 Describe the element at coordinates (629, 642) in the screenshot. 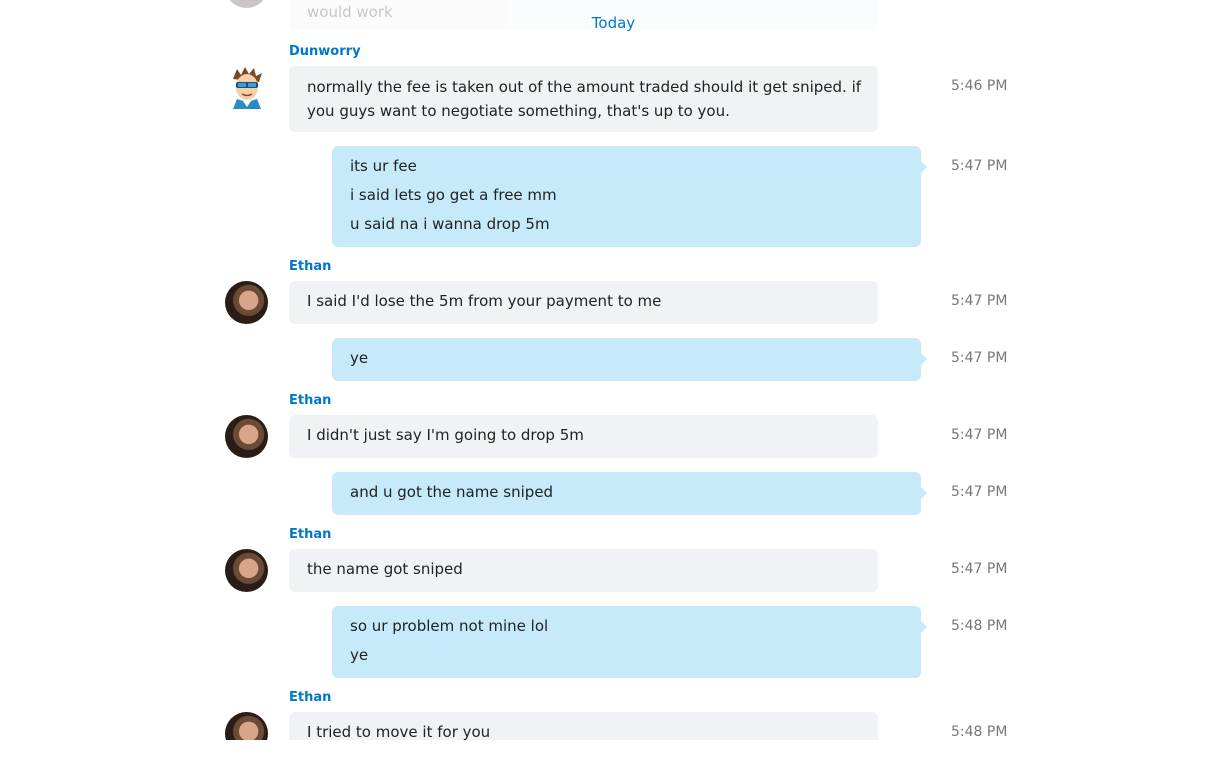

I see `message-bubble-outgoing: so ur problem not mine lol ye` at that location.